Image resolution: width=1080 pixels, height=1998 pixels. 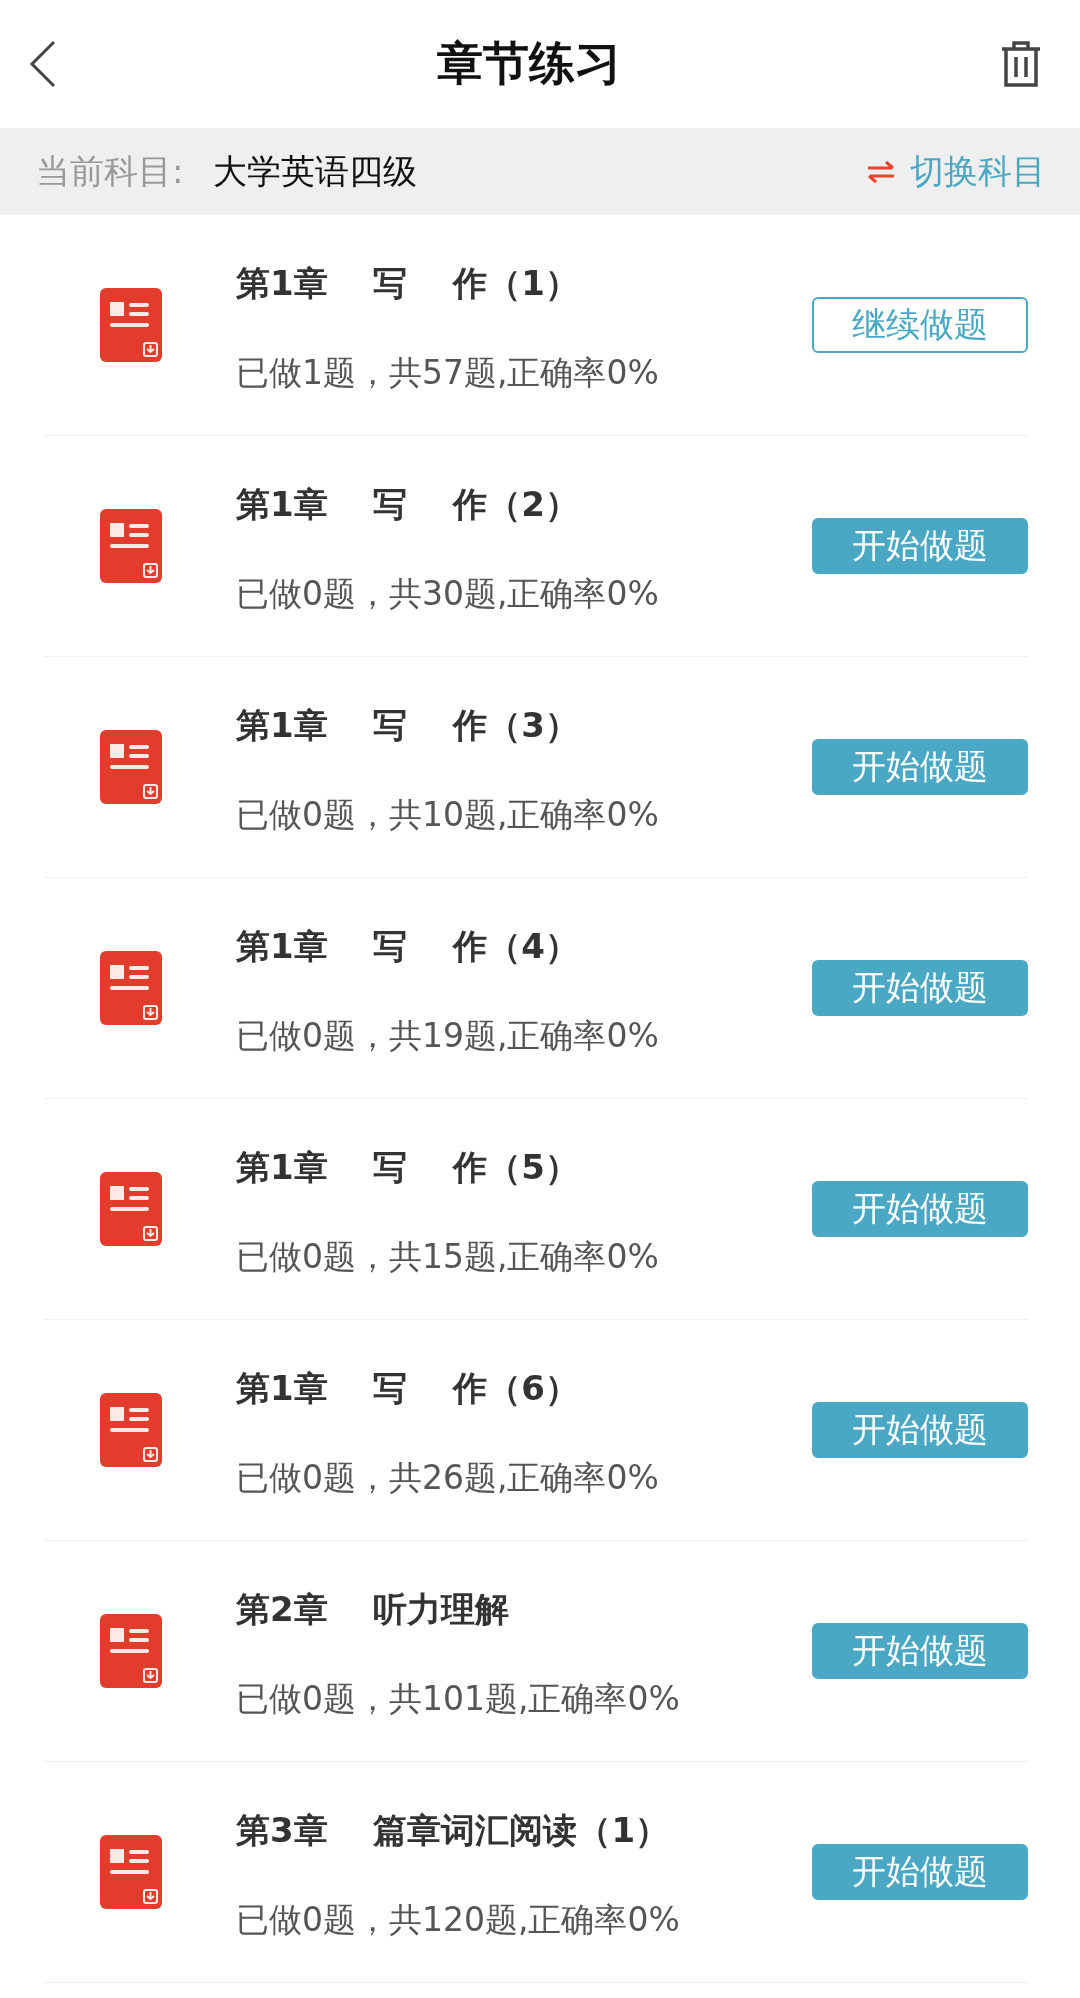 I want to click on chapter-title: 第1章 写 作（5）, so click(x=408, y=1167).